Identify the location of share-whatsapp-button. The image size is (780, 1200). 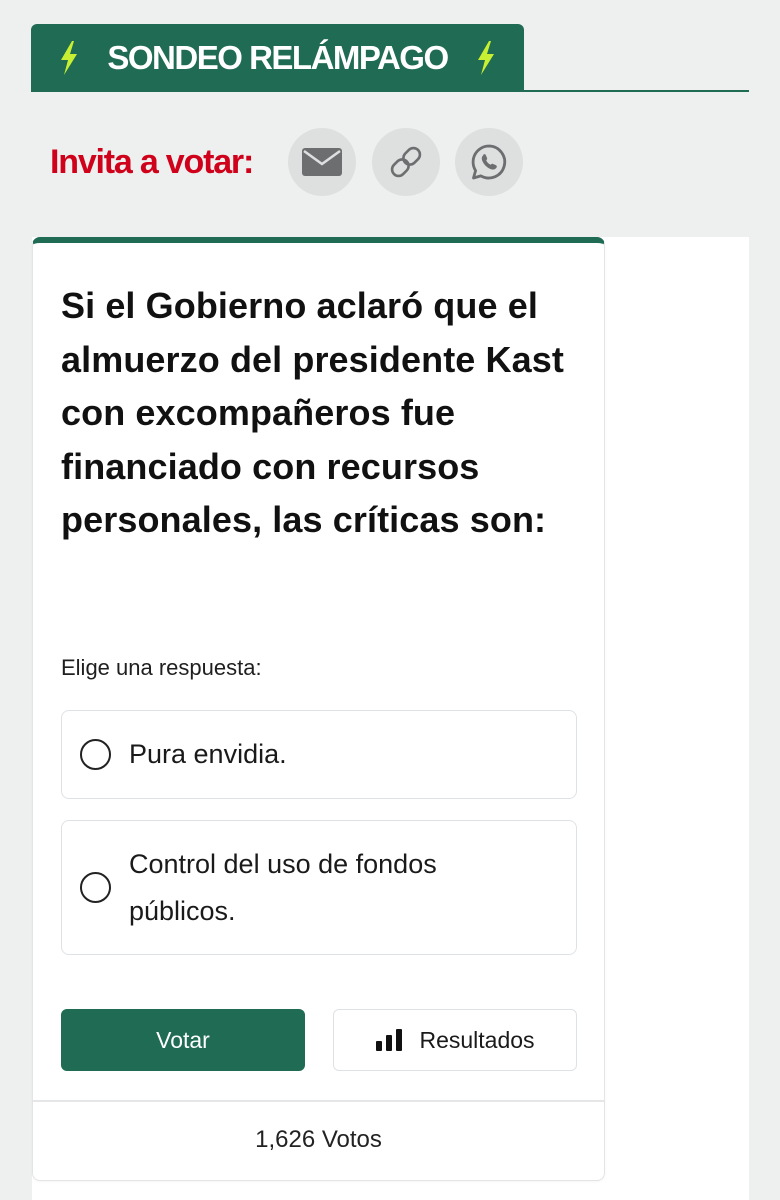
(489, 162).